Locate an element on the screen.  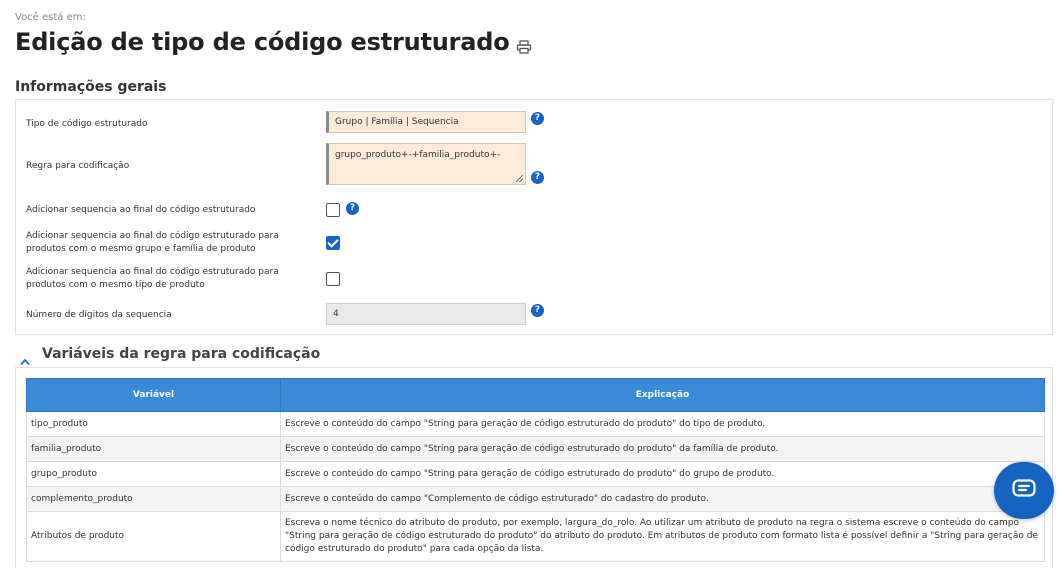
variables-section-header: Variáveis da regra para codificação is located at coordinates (170, 356).